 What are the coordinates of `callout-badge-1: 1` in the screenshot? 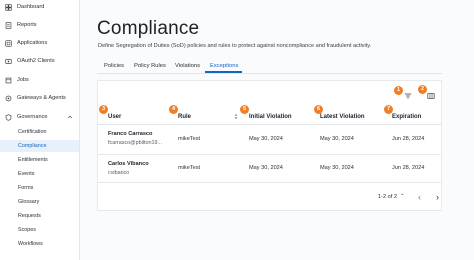 It's located at (398, 90).